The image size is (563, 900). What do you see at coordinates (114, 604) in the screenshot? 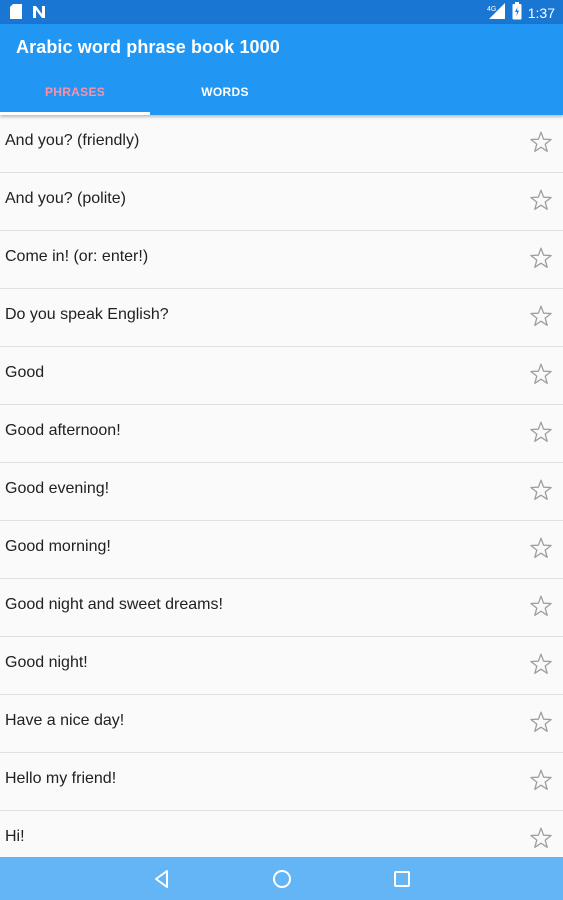
I see `phrase-text: Good night and sweet dreams!` at bounding box center [114, 604].